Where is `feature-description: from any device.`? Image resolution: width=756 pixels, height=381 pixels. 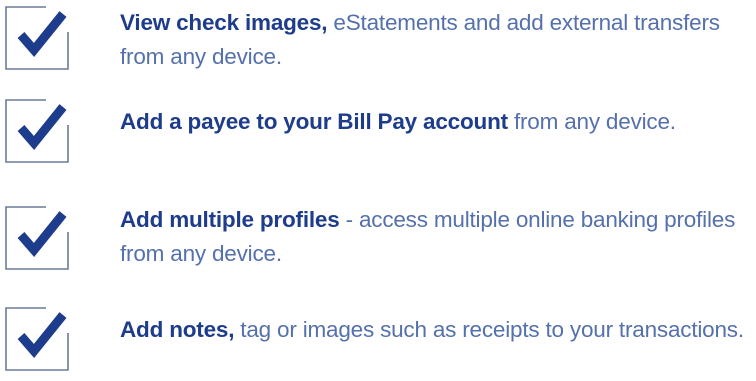 feature-description: from any device. is located at coordinates (591, 121).